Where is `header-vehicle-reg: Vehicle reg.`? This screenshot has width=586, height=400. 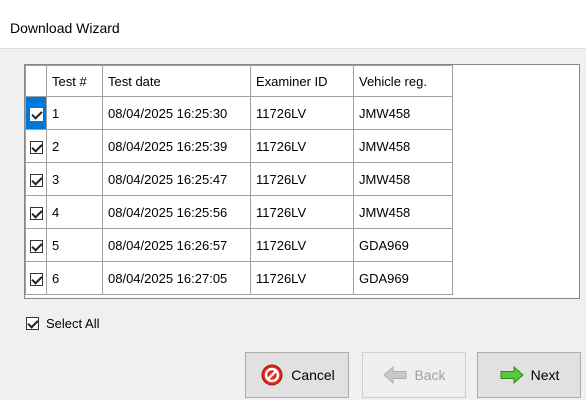 header-vehicle-reg: Vehicle reg. is located at coordinates (403, 81).